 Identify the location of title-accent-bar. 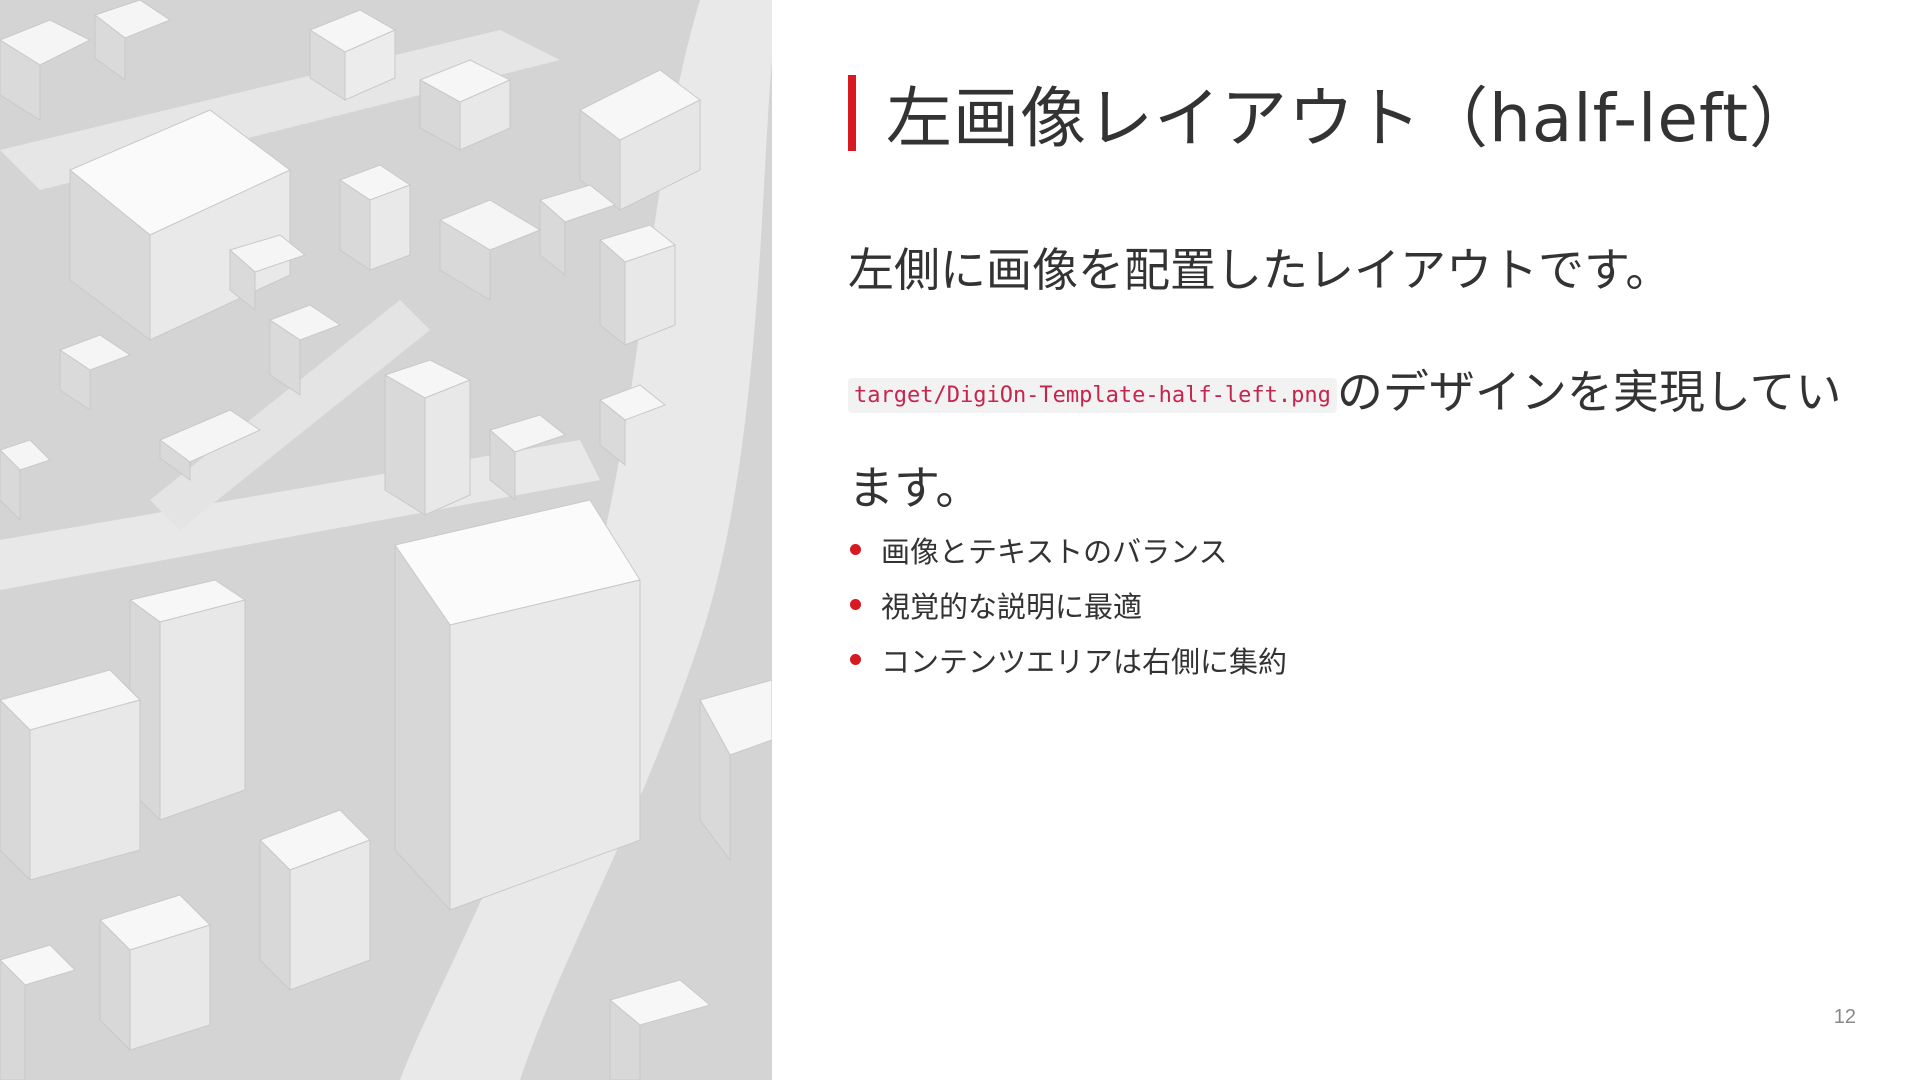
(852, 113).